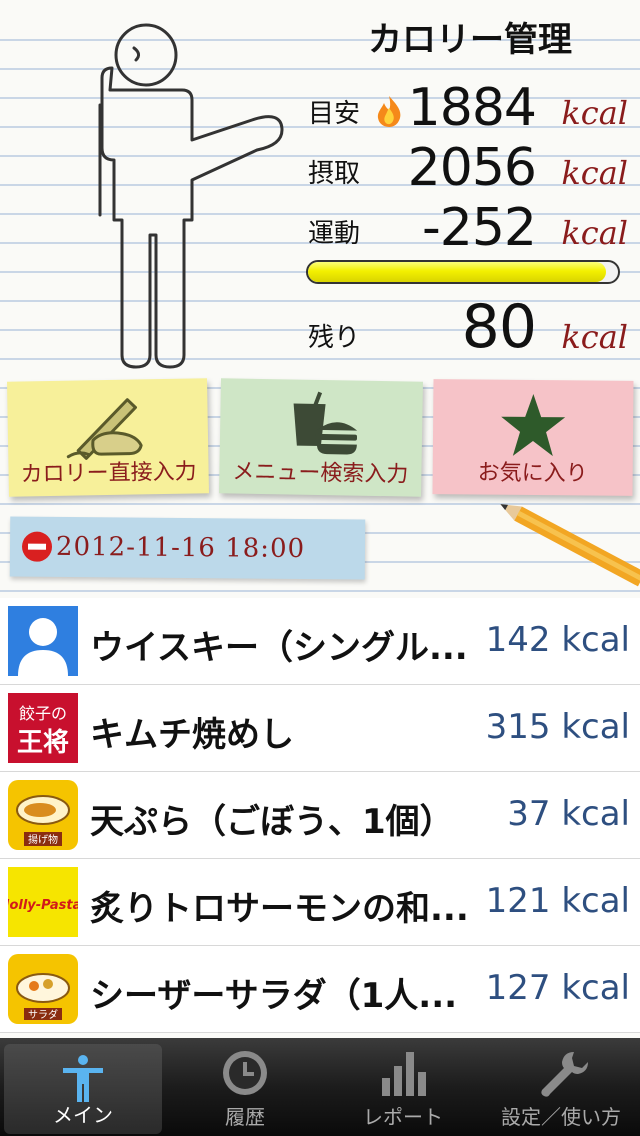 The height and width of the screenshot is (1136, 640). I want to click on list-item: 揚げ物 天ぷら（ごぼう、1個） 37 kcal, so click(320, 815).